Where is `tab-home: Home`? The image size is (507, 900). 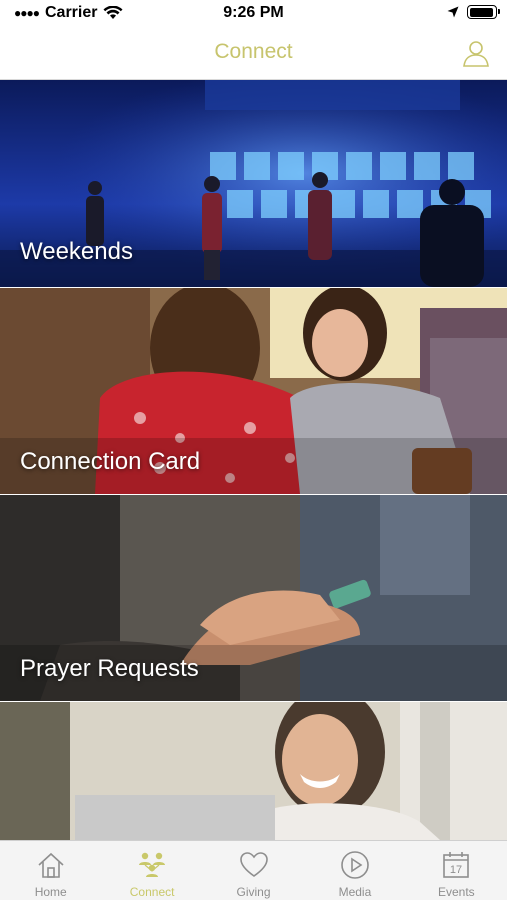 tab-home: Home is located at coordinates (50, 870).